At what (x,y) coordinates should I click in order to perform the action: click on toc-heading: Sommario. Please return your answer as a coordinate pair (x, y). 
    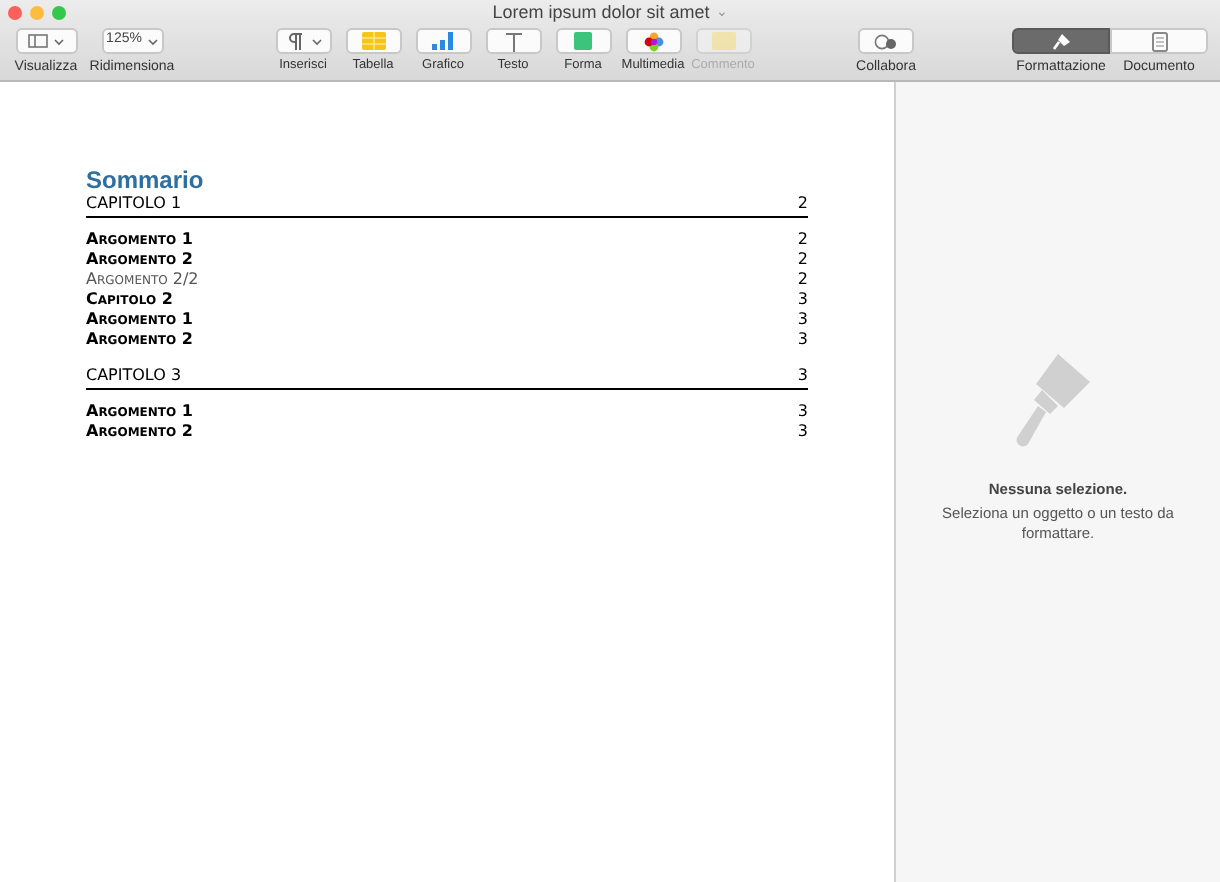
    Looking at the image, I should click on (146, 180).